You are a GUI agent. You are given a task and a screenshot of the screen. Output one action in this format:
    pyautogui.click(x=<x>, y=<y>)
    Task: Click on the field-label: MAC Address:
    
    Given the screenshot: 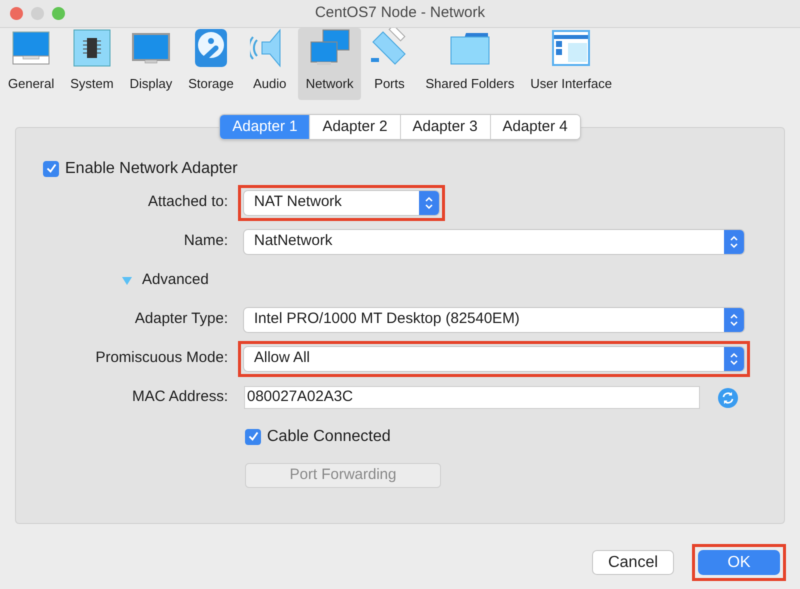 What is the action you would take?
    pyautogui.click(x=179, y=397)
    